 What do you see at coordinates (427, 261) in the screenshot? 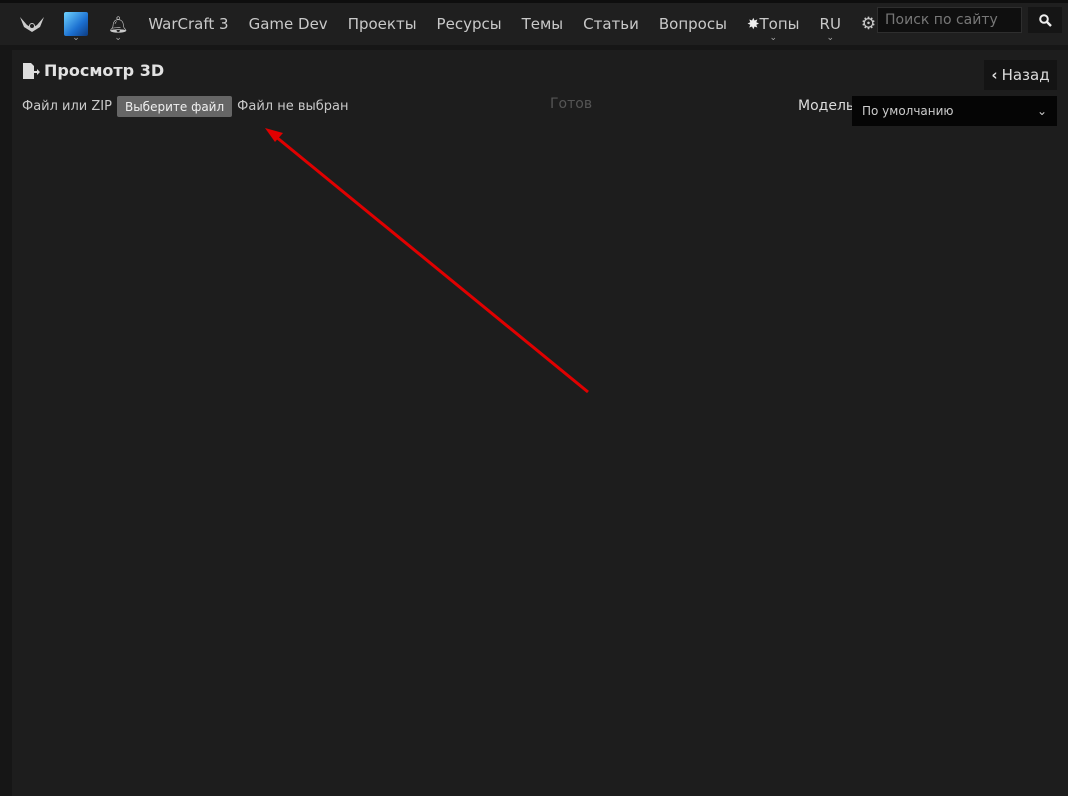
I see `annotation-arrow` at bounding box center [427, 261].